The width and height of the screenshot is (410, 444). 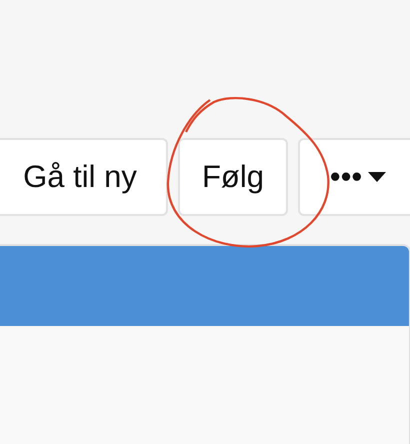 What do you see at coordinates (377, 177) in the screenshot?
I see `caret-icon` at bounding box center [377, 177].